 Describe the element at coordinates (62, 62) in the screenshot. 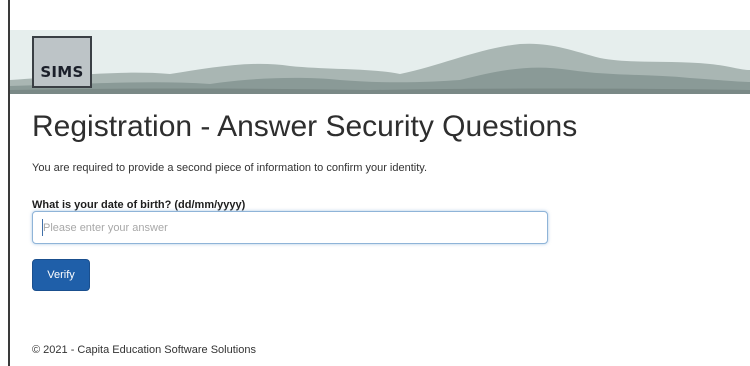

I see `sims-logo: SIMS` at that location.